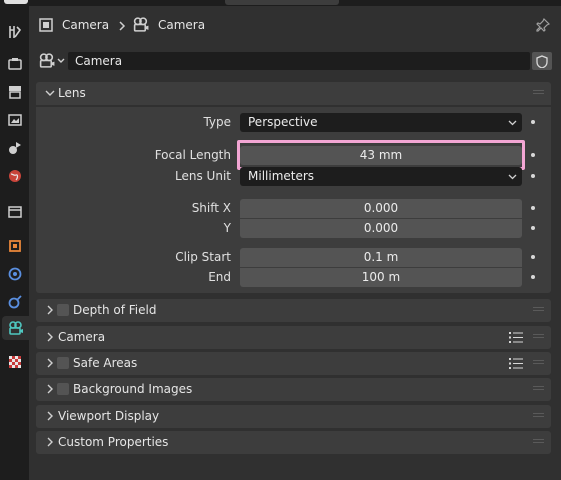 This screenshot has width=561, height=480. Describe the element at coordinates (82, 337) in the screenshot. I see `camera-panel-title: Camera` at that location.